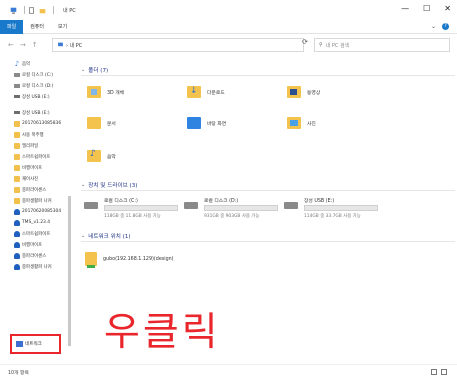 This screenshot has height=379, width=457. What do you see at coordinates (206, 92) in the screenshot?
I see `folder-downloads: 다운로드` at bounding box center [206, 92].